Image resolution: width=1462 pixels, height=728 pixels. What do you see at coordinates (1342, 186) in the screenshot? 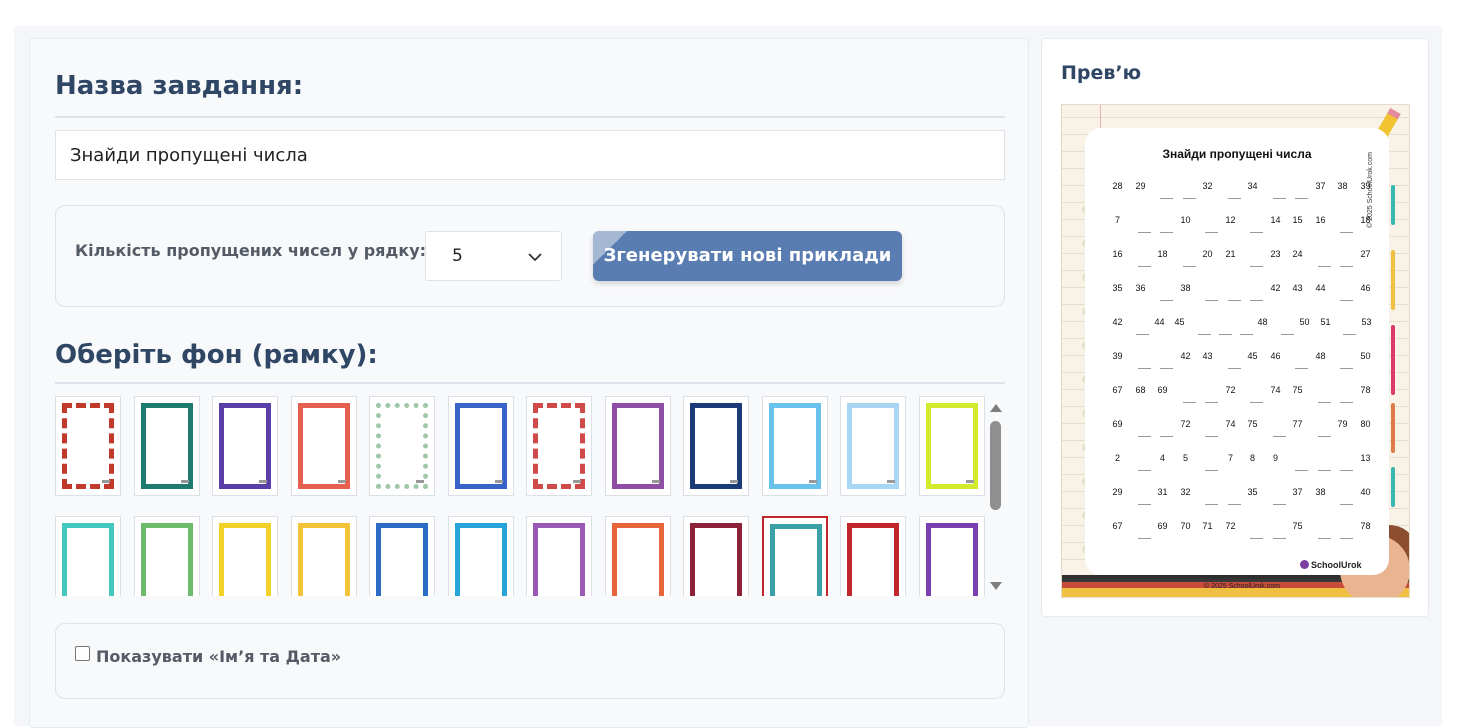
I see `worksheet-number: 38` at bounding box center [1342, 186].